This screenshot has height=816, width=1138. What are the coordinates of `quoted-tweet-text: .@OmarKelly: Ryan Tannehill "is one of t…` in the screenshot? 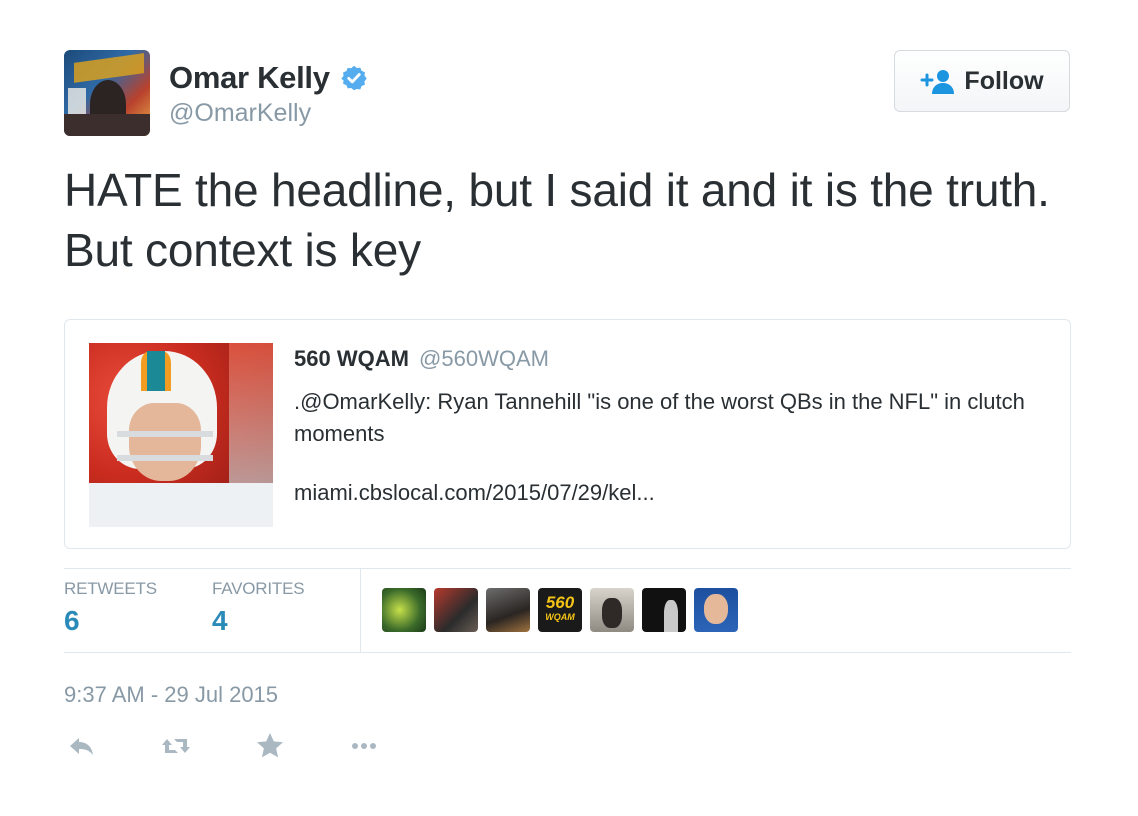 It's located at (659, 417).